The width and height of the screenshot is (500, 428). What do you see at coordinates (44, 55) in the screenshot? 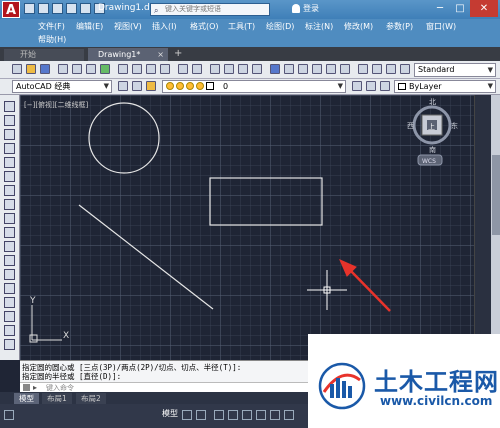
I see `tab-start: 开始` at bounding box center [44, 55].